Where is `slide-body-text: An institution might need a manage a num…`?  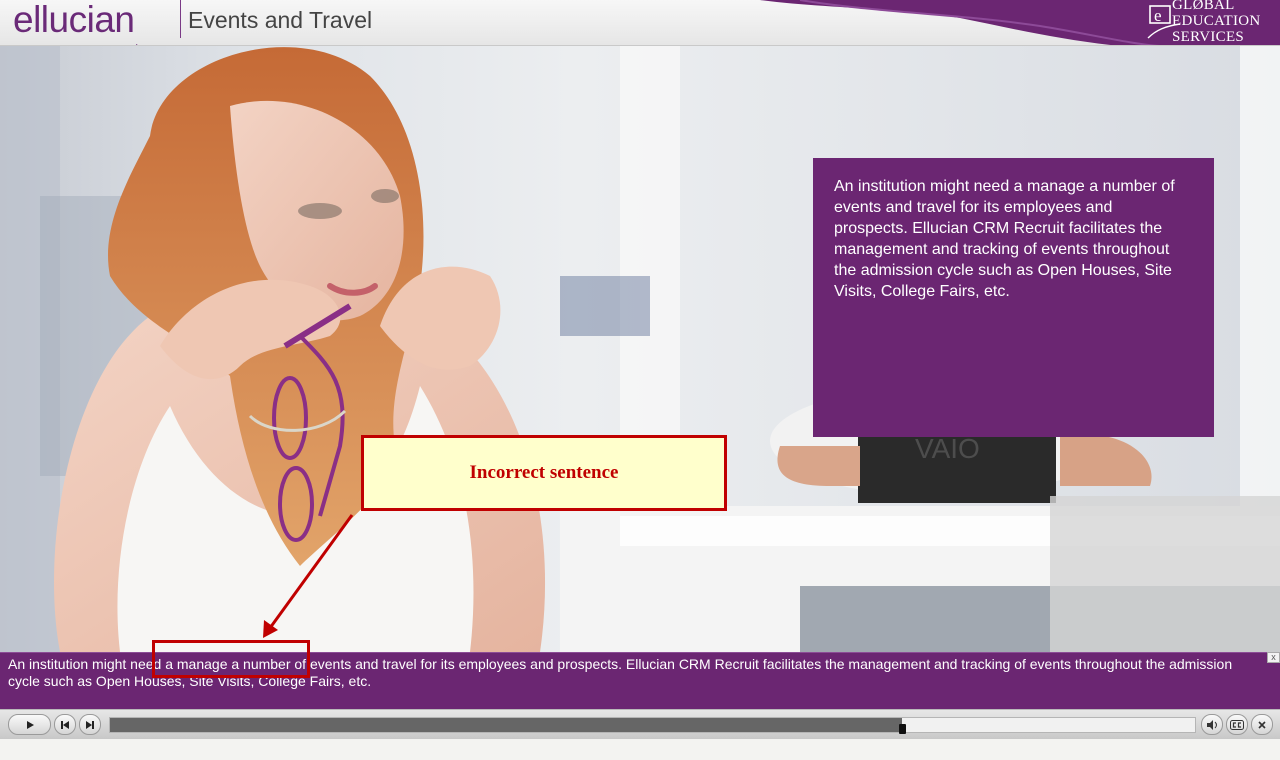 slide-body-text: An institution might need a manage a num… is located at coordinates (1004, 239).